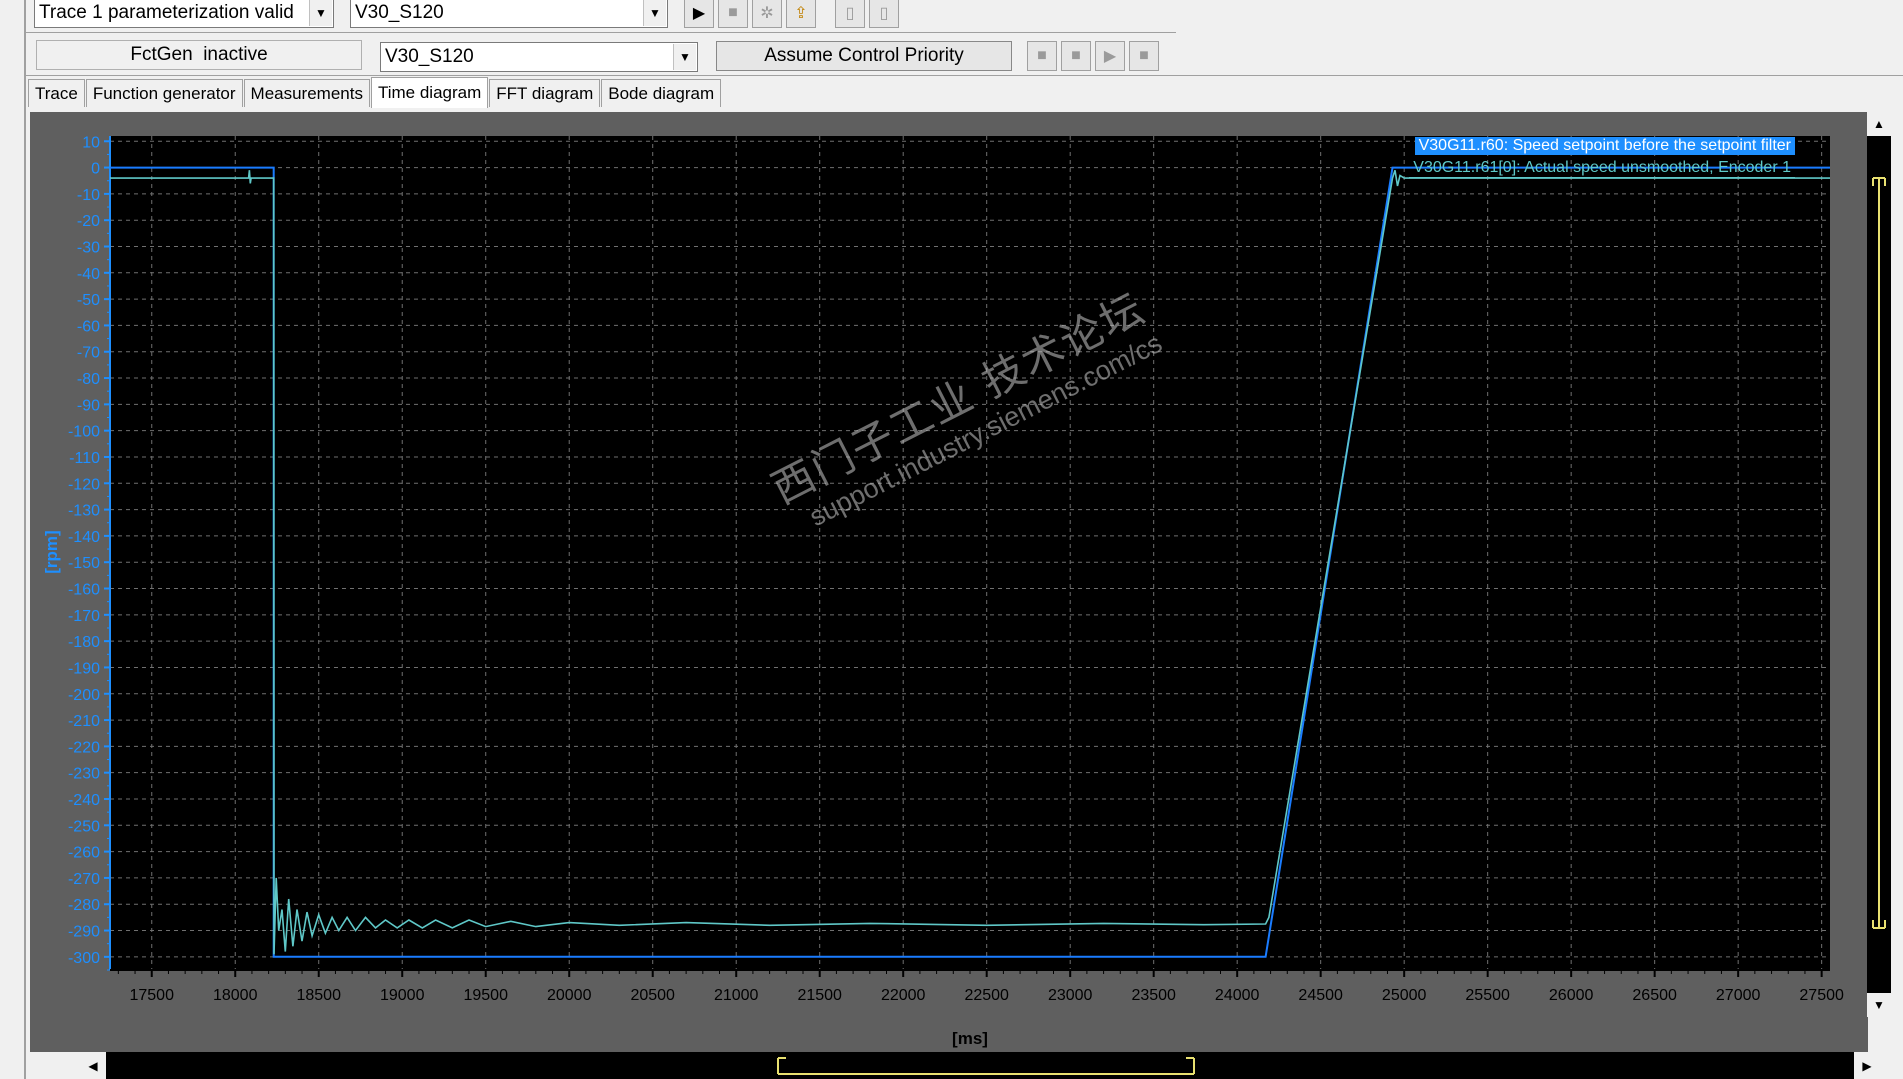 The image size is (1903, 1079). Describe the element at coordinates (884, 14) in the screenshot. I see `device-button-2: ▯` at that location.